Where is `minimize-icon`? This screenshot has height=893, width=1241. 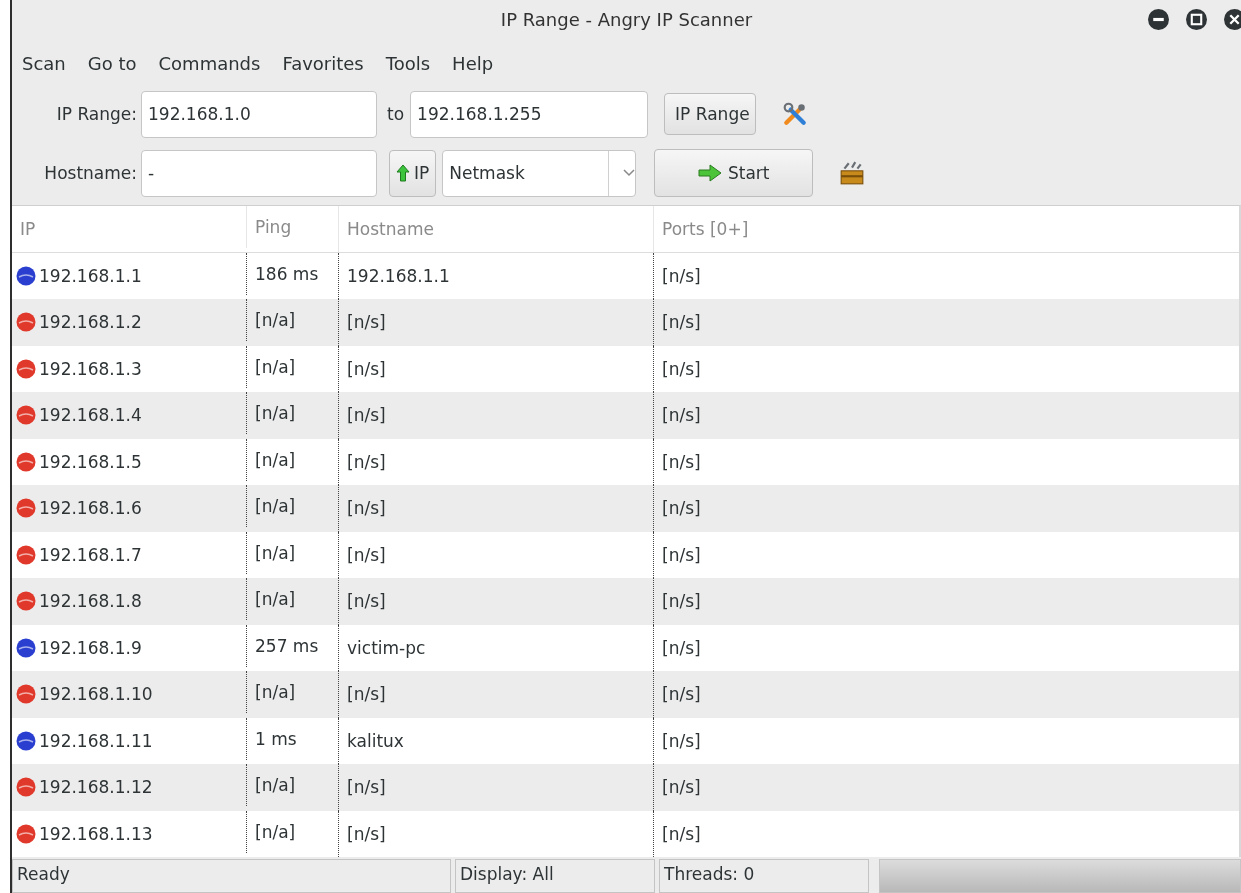 minimize-icon is located at coordinates (1158, 19).